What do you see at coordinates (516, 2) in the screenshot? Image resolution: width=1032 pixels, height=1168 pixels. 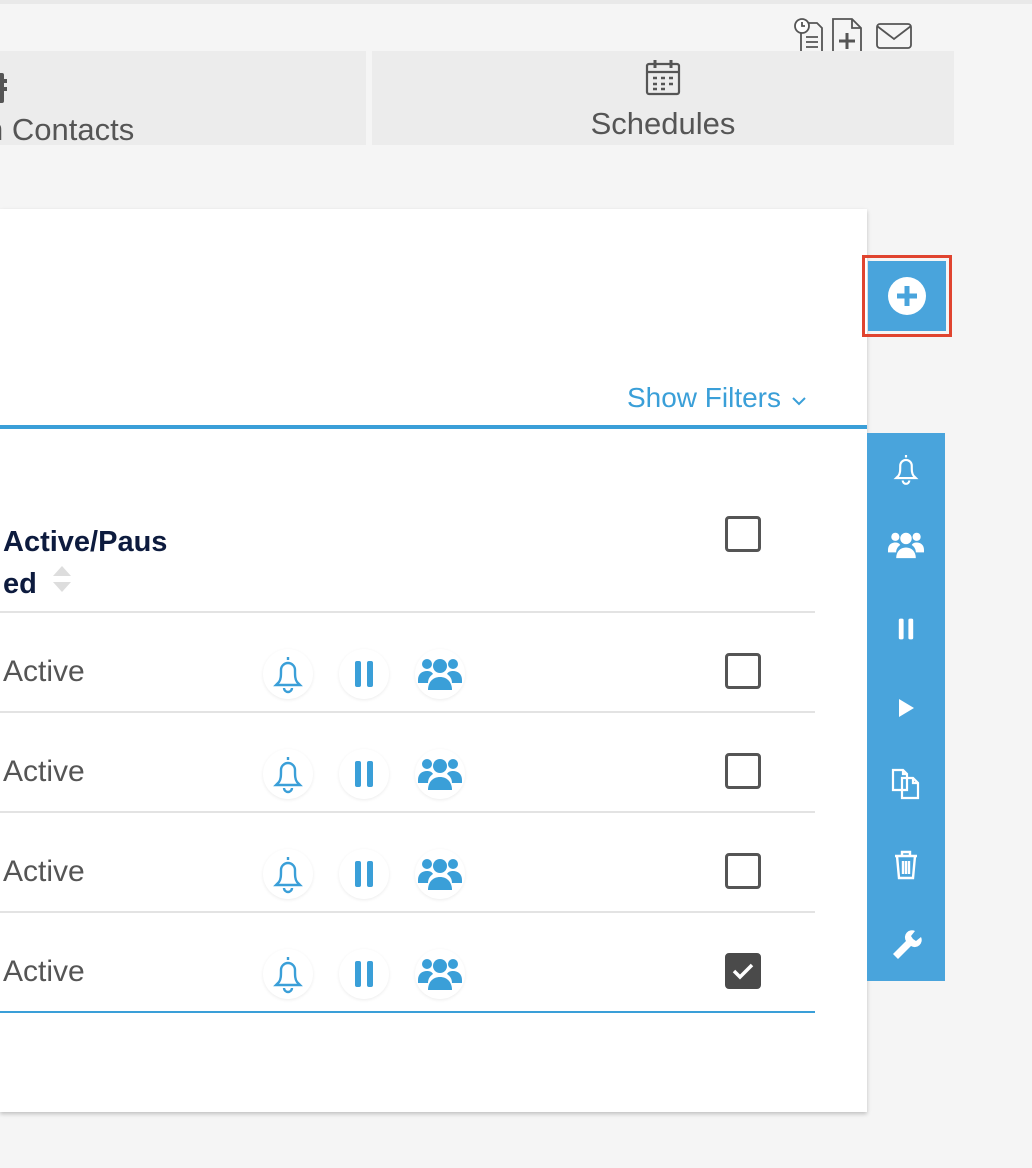 I see `top-strip` at bounding box center [516, 2].